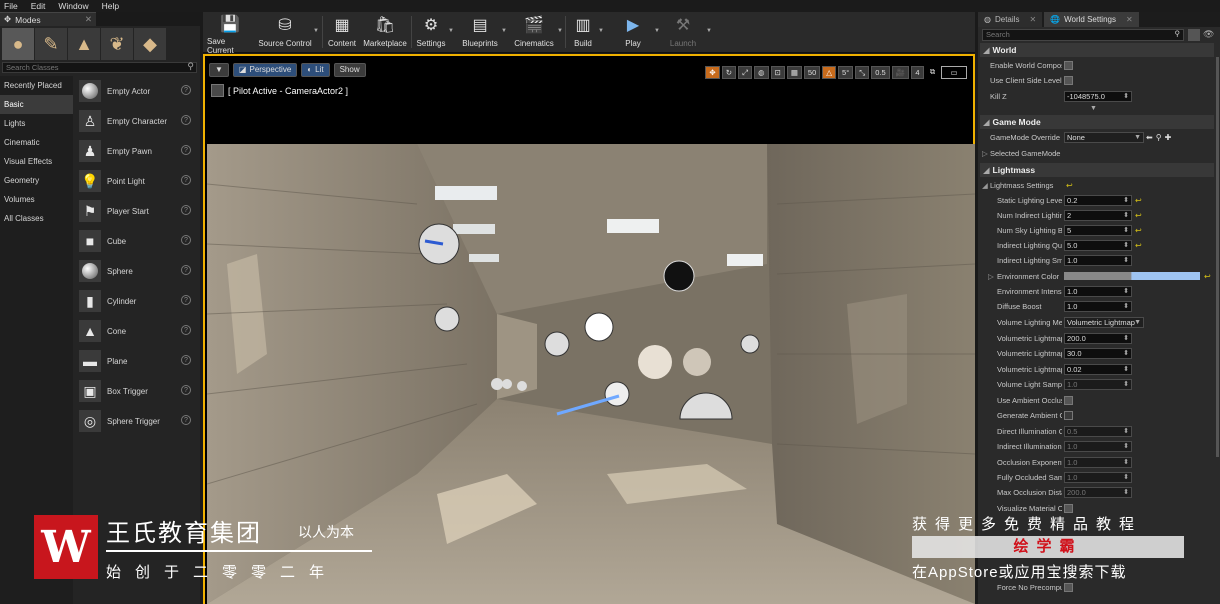  I want to click on lit-button: ◐ Lit, so click(315, 70).